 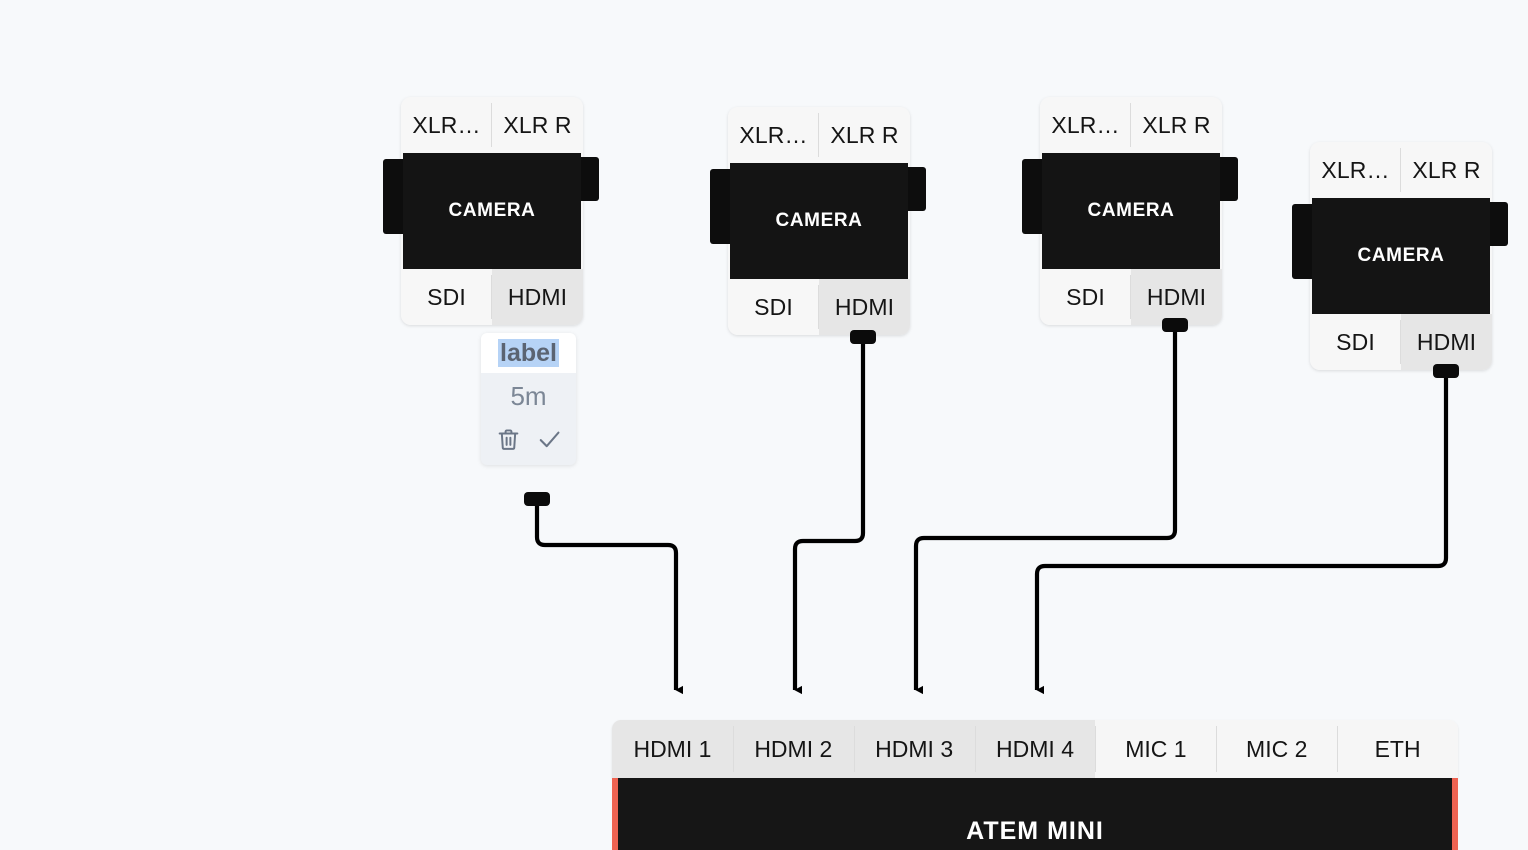 I want to click on trash-icon, so click(x=508, y=439).